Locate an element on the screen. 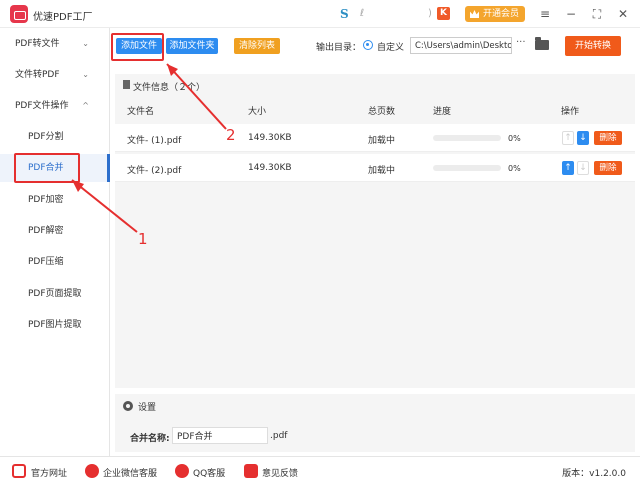 This screenshot has width=640, height=486. titlebar-mark: ) is located at coordinates (430, 13).